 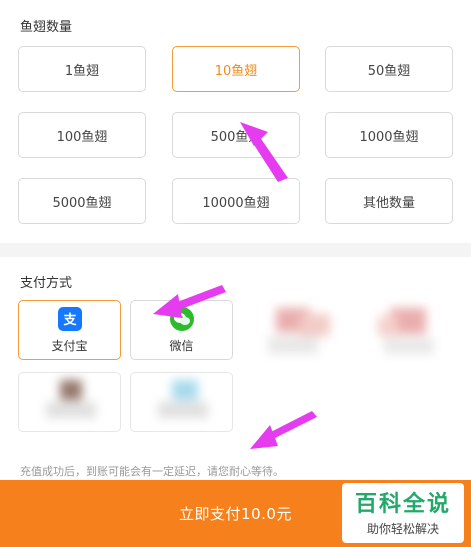 I want to click on payment-alipay-button: 支 支付宝, so click(x=69, y=330).